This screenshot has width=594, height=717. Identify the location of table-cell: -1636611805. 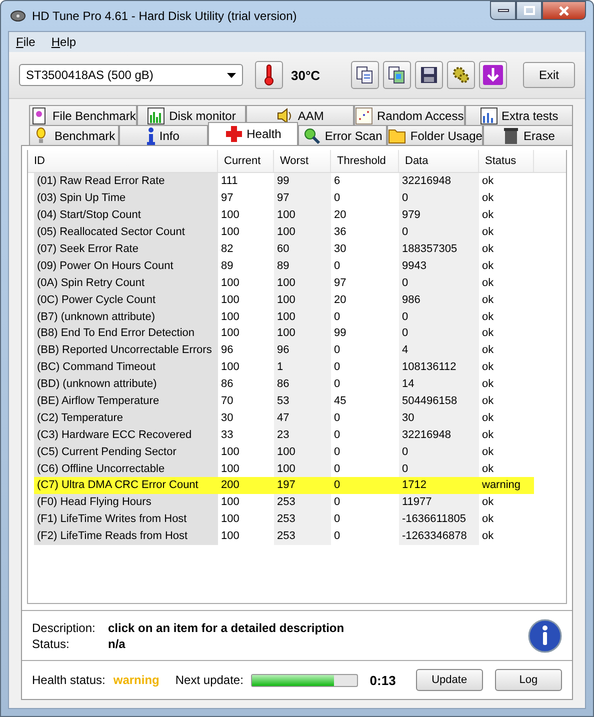
(439, 519).